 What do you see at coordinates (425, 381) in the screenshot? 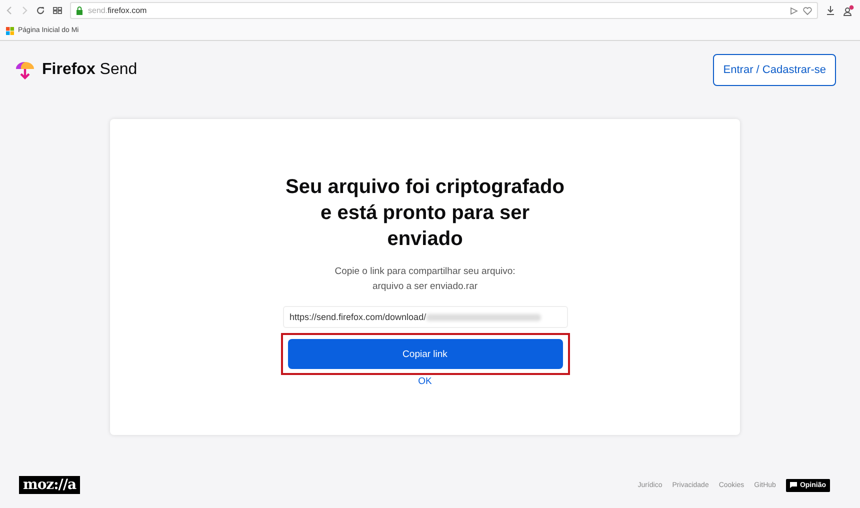
I see `ok-link: OK` at bounding box center [425, 381].